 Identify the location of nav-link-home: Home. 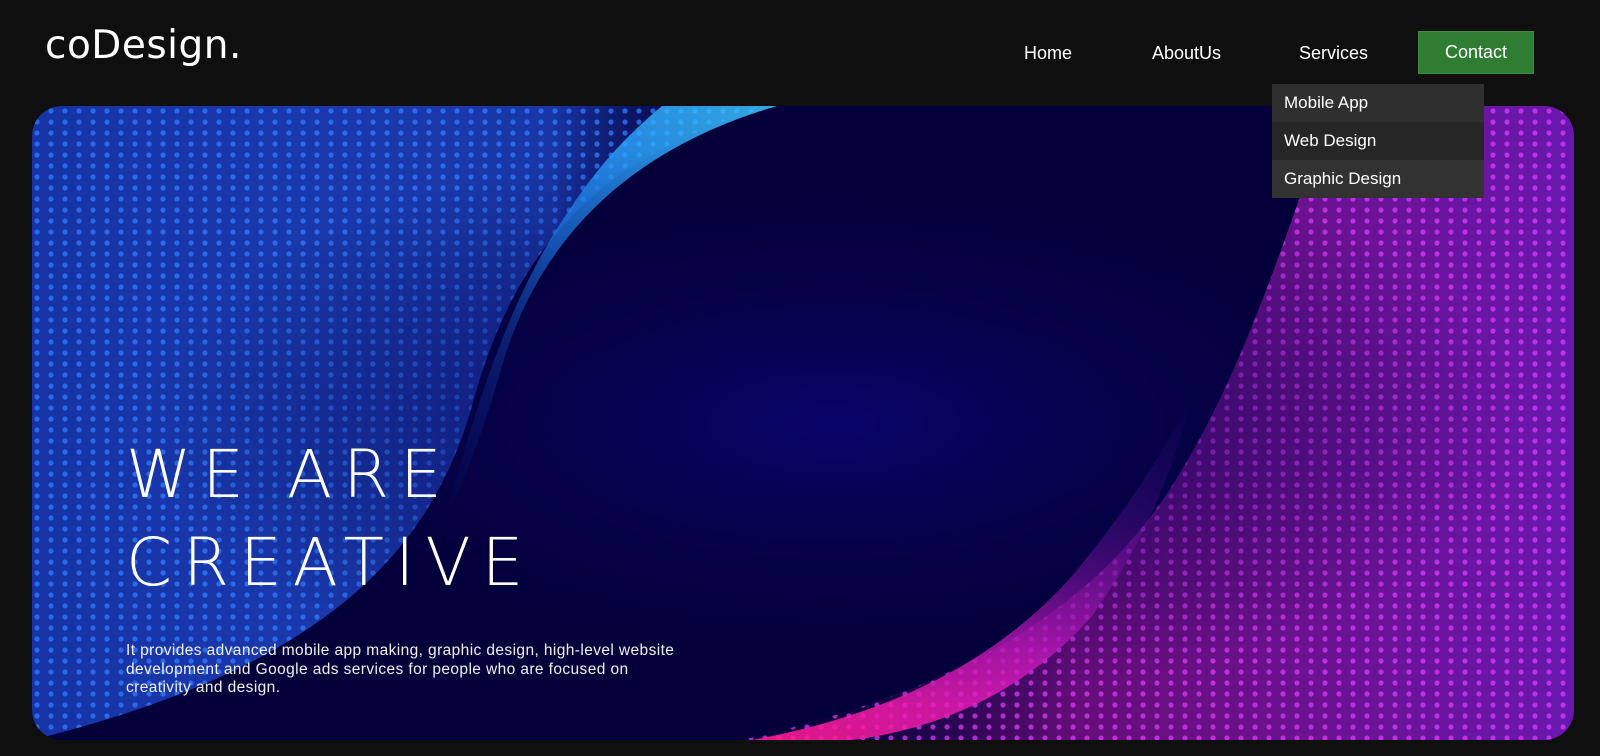
(1048, 53).